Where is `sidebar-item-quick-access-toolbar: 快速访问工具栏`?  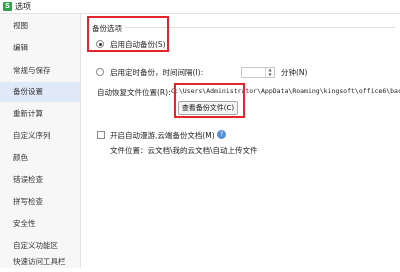
sidebar-item-quick-access-toolbar: 快速访问工具栏 is located at coordinates (40, 262).